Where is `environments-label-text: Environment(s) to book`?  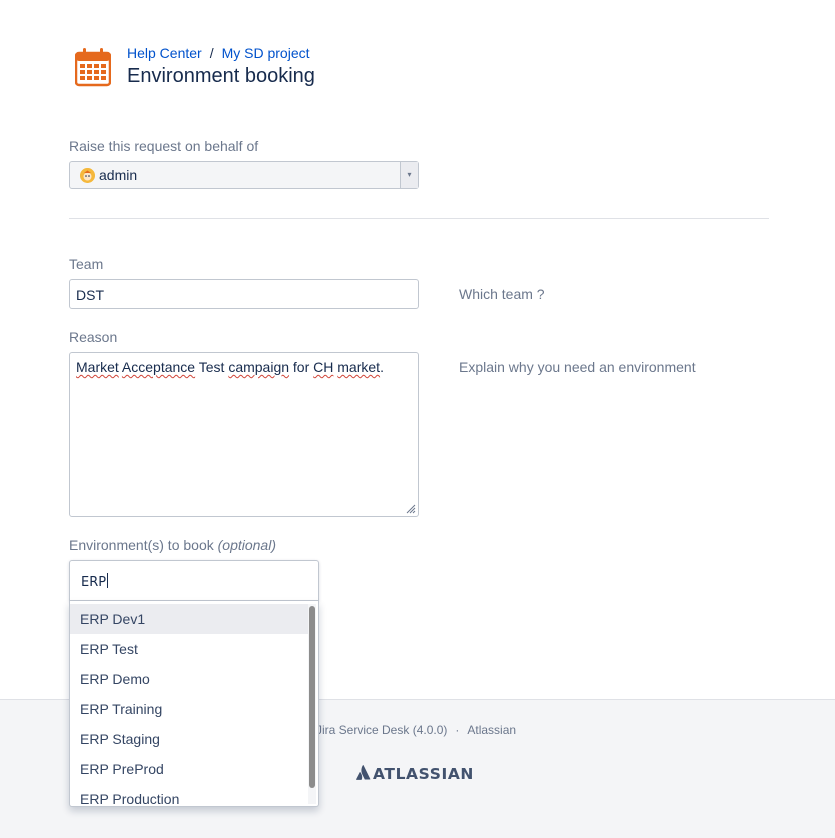
environments-label-text: Environment(s) to book is located at coordinates (141, 545).